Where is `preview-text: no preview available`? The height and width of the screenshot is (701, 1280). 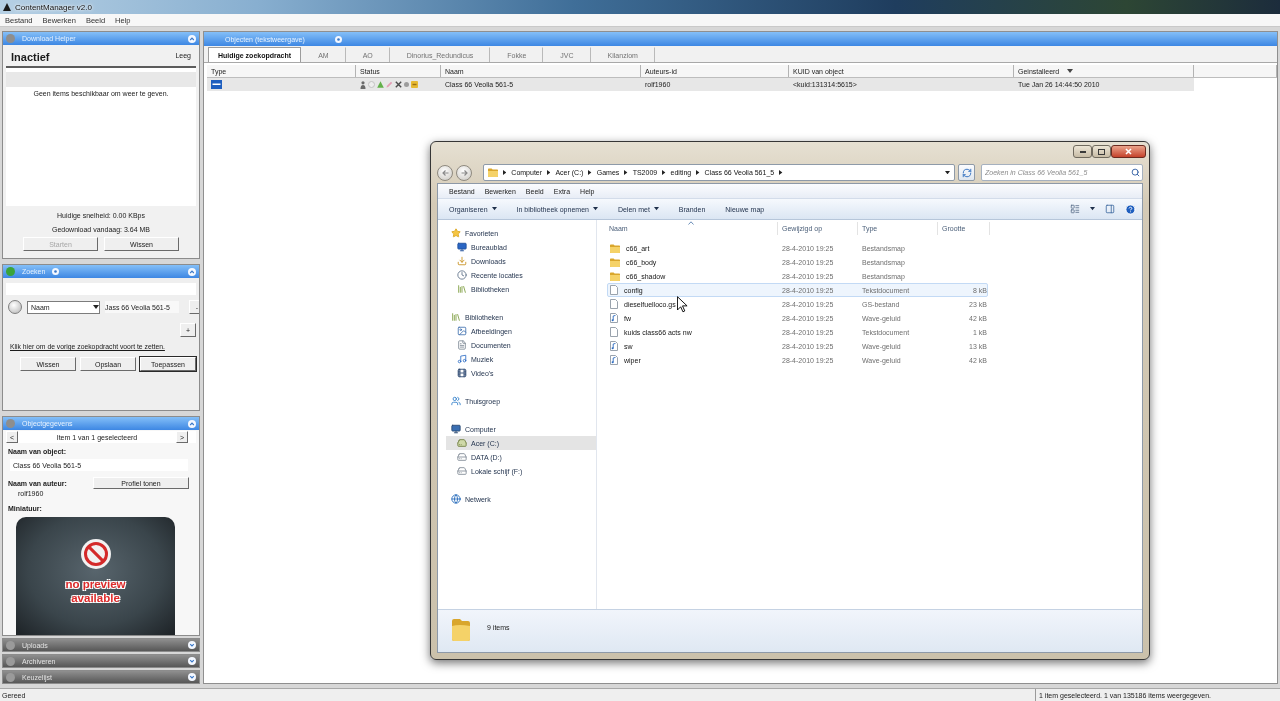 preview-text: no preview available is located at coordinates (95, 591).